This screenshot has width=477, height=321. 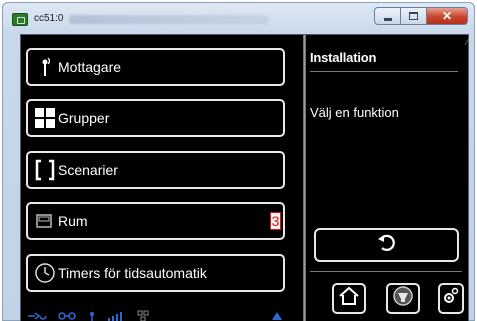 What do you see at coordinates (45, 118) in the screenshot?
I see `grid-icon` at bounding box center [45, 118].